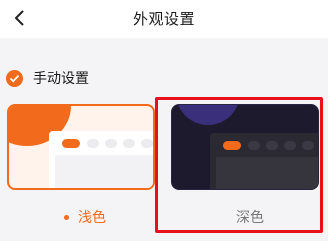 This screenshot has width=328, height=241. I want to click on page-title: 外观设置, so click(163, 19).